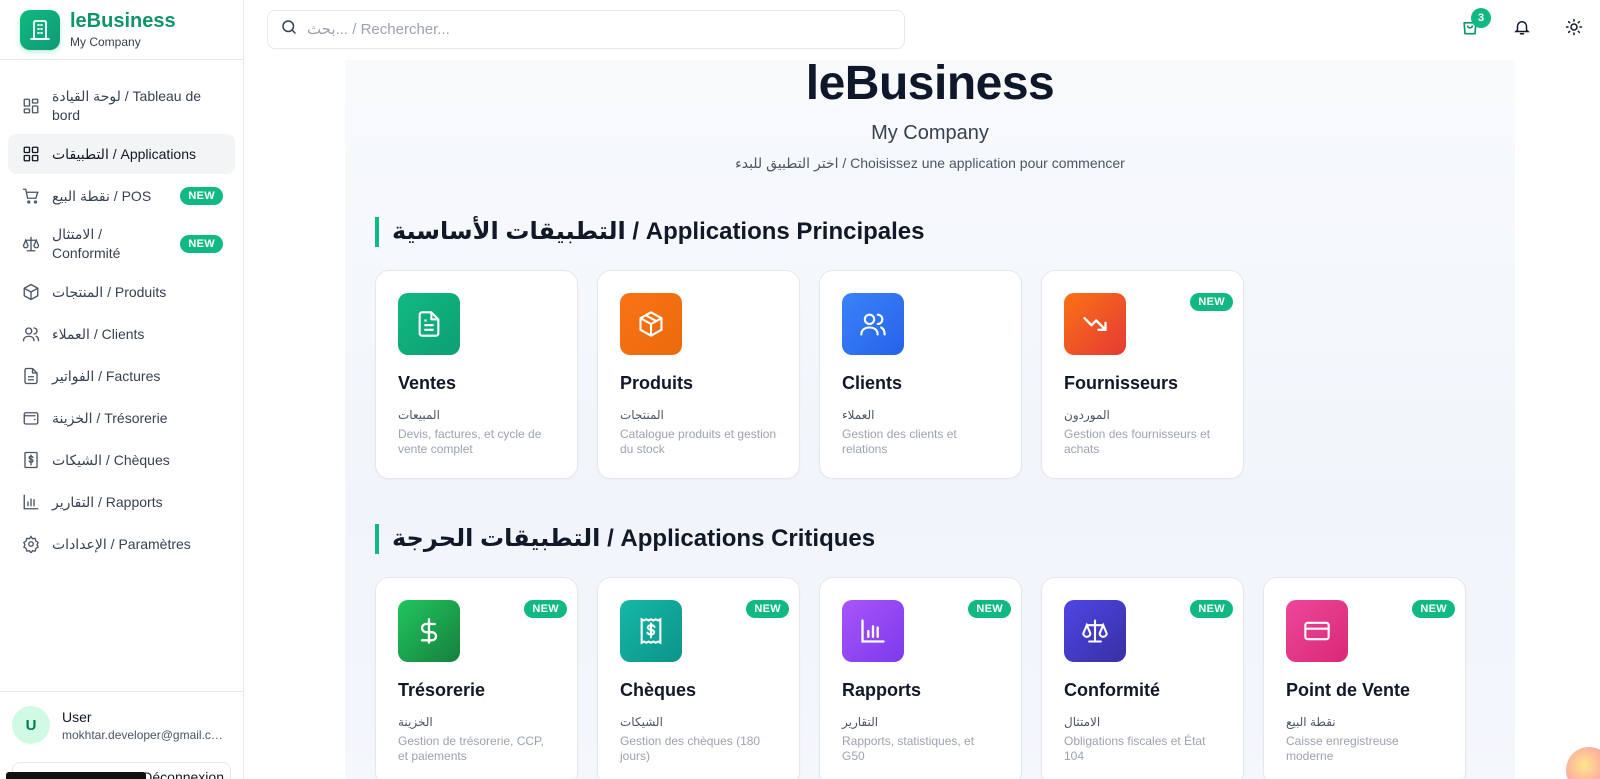  Describe the element at coordinates (127, 105) in the screenshot. I see `sidebar-item-label: لوحة القيادة / Tableau de bord` at that location.